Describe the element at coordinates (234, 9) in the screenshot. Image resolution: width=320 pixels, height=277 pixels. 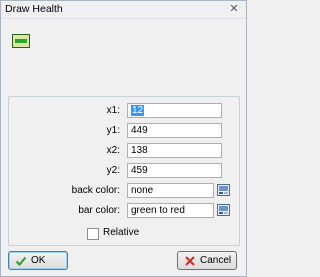
I see `close-icon: ✕` at that location.